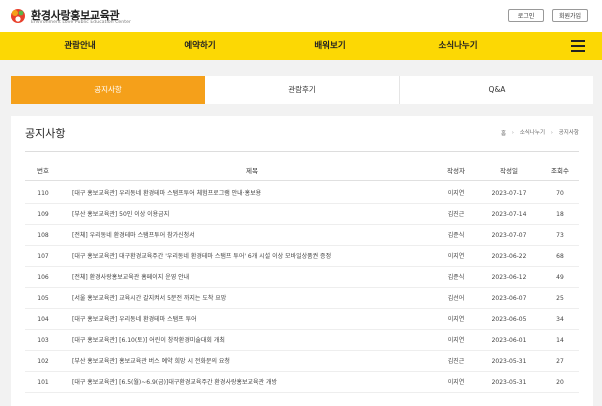 Image resolution: width=602 pixels, height=406 pixels. Describe the element at coordinates (568, 133) in the screenshot. I see `breadcrumb-notice: 공지사항` at that location.